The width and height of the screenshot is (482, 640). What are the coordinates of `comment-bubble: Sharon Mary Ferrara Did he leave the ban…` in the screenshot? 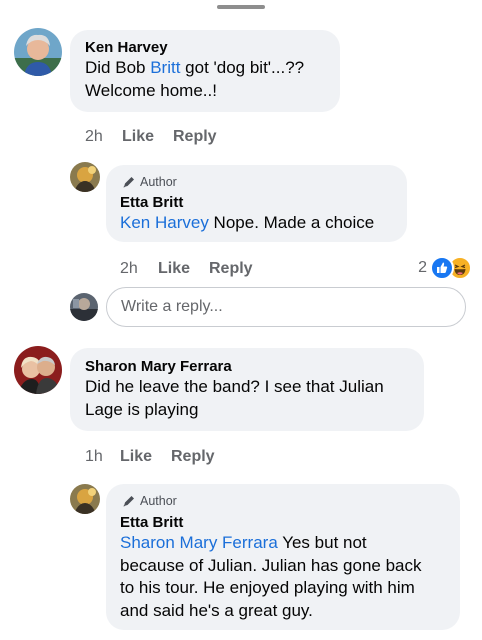 It's located at (247, 389).